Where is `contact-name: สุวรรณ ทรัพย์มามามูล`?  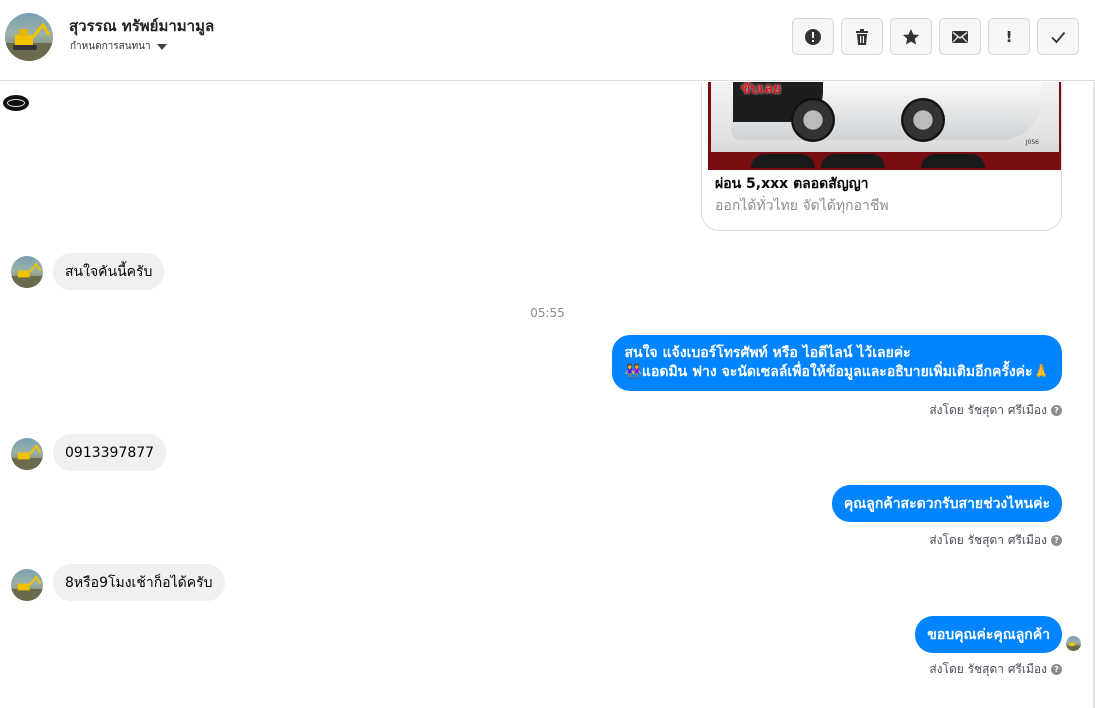 contact-name: สุวรรณ ทรัพย์มามามูล is located at coordinates (142, 26).